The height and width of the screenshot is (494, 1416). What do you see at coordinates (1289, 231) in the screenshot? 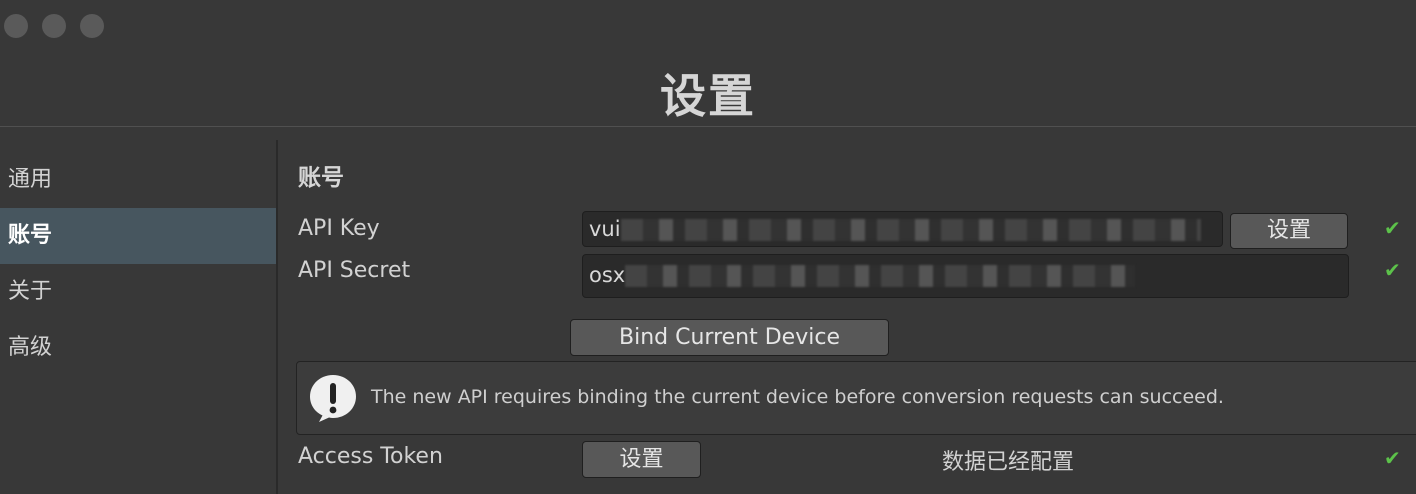
I see `api-key-set-button: 设置` at bounding box center [1289, 231].